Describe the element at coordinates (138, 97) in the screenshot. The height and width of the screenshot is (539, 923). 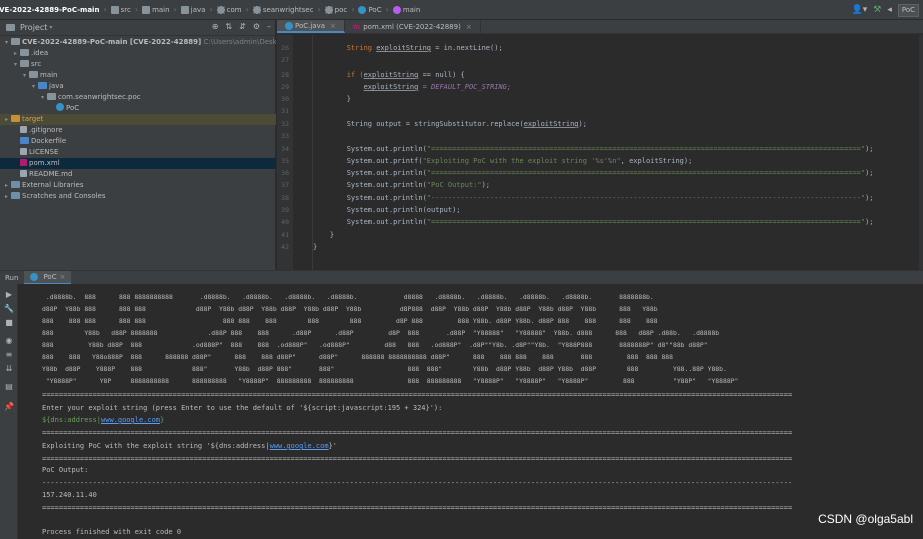
I see `tree-item-package: ▾ com.seanwrightsec.poc` at that location.